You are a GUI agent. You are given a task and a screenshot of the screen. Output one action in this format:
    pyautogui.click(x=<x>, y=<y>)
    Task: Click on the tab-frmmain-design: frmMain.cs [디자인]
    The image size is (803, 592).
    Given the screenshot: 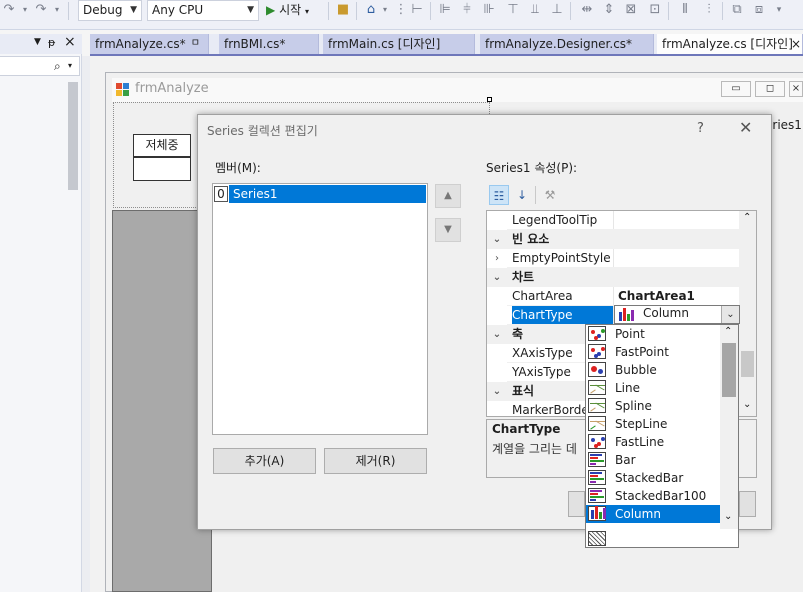 What is the action you would take?
    pyautogui.click(x=399, y=44)
    